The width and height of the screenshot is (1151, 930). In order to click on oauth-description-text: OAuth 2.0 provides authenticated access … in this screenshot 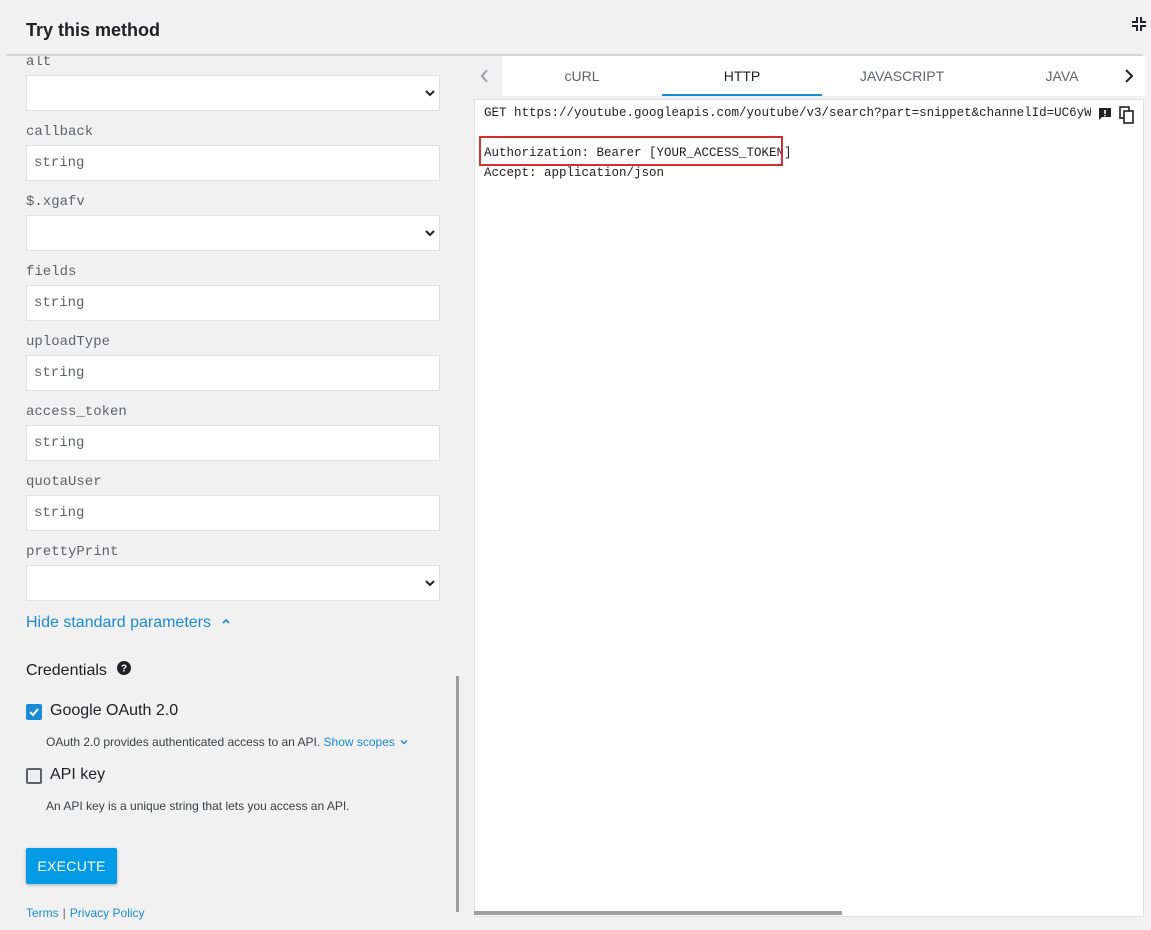, I will do `click(183, 742)`.